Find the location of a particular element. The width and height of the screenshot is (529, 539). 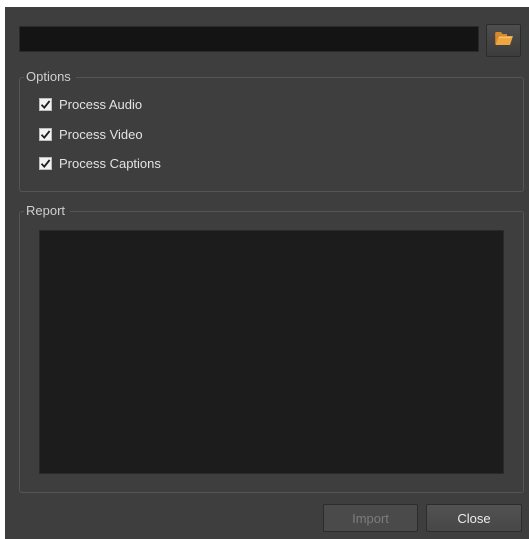

import-button: Import is located at coordinates (370, 518).